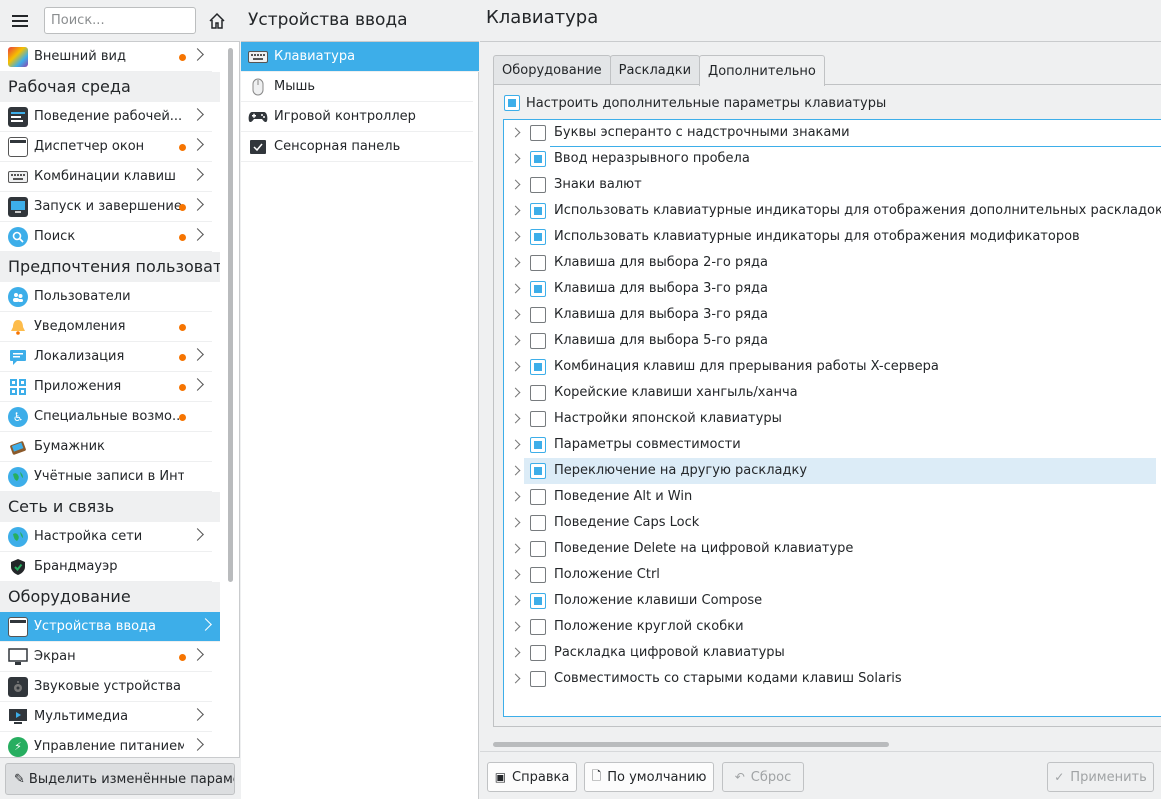  I want to click on tree-row: Положение круглой скобки, so click(832, 627).